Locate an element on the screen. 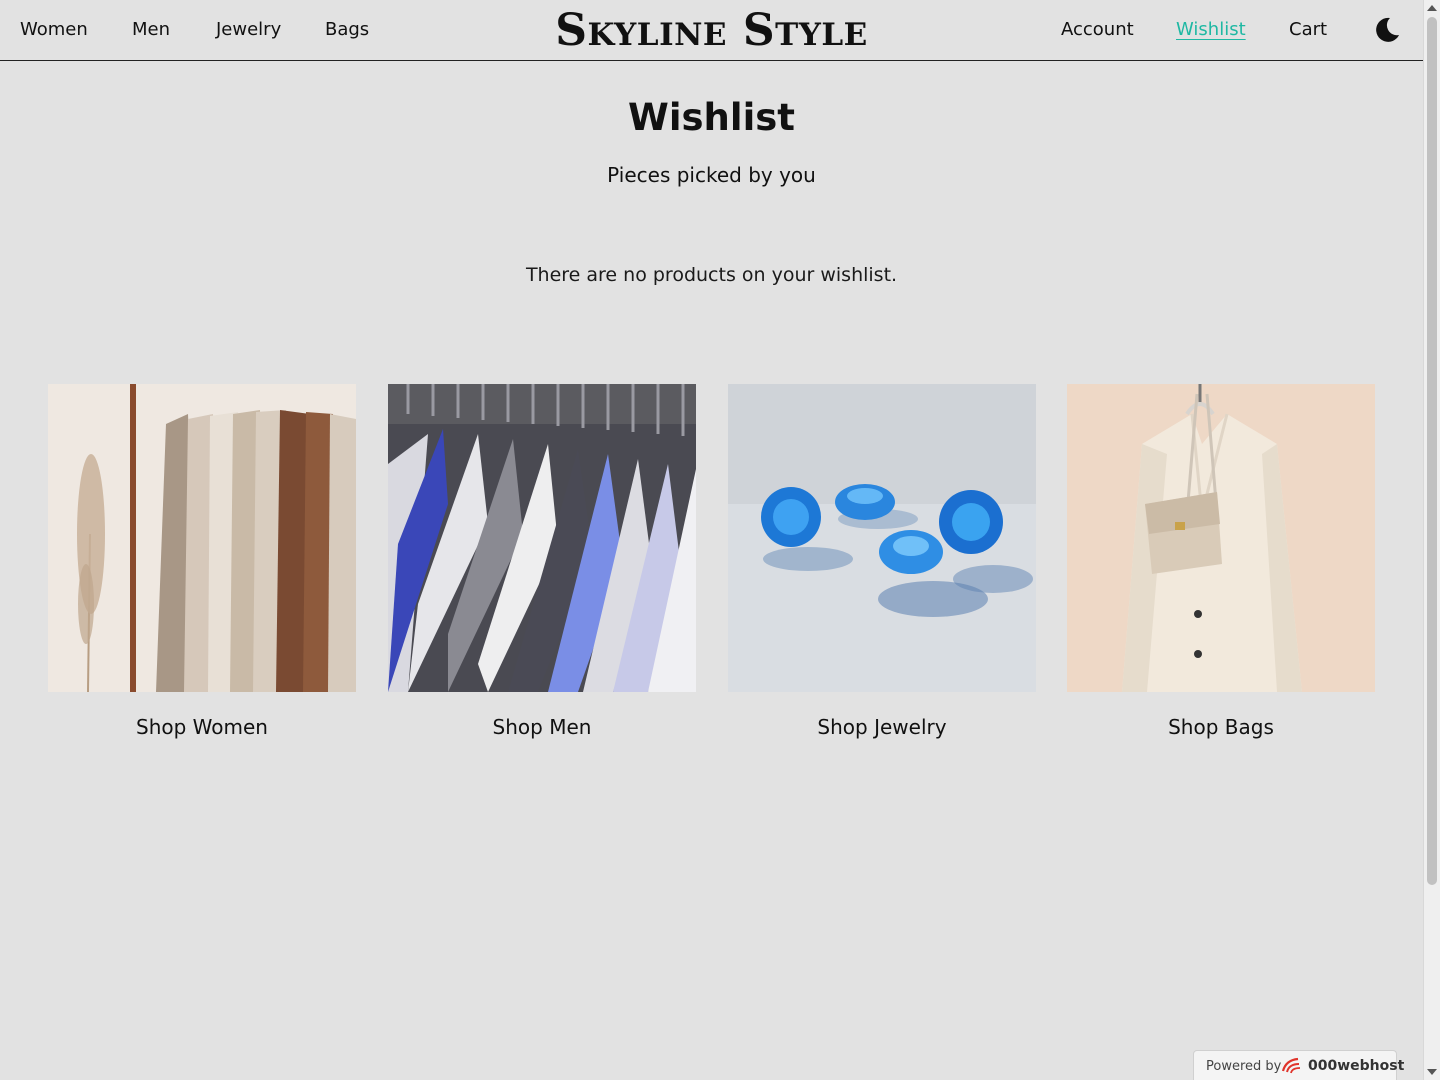 This screenshot has width=1440, height=1080. women-clothing-image is located at coordinates (202, 538).